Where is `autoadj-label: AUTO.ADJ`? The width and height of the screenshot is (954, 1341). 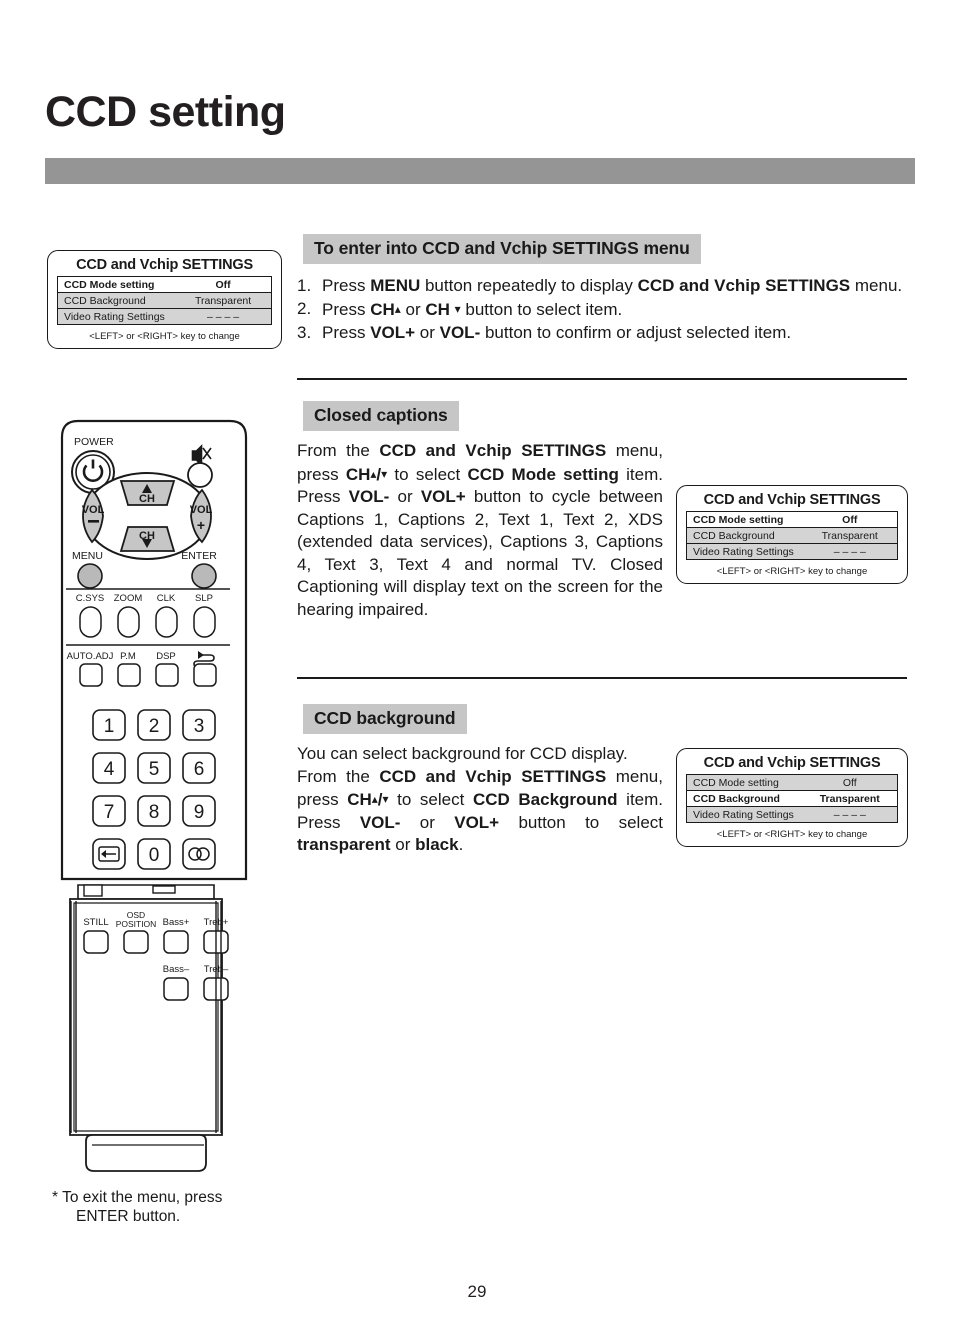
autoadj-label: AUTO.ADJ is located at coordinates (90, 656).